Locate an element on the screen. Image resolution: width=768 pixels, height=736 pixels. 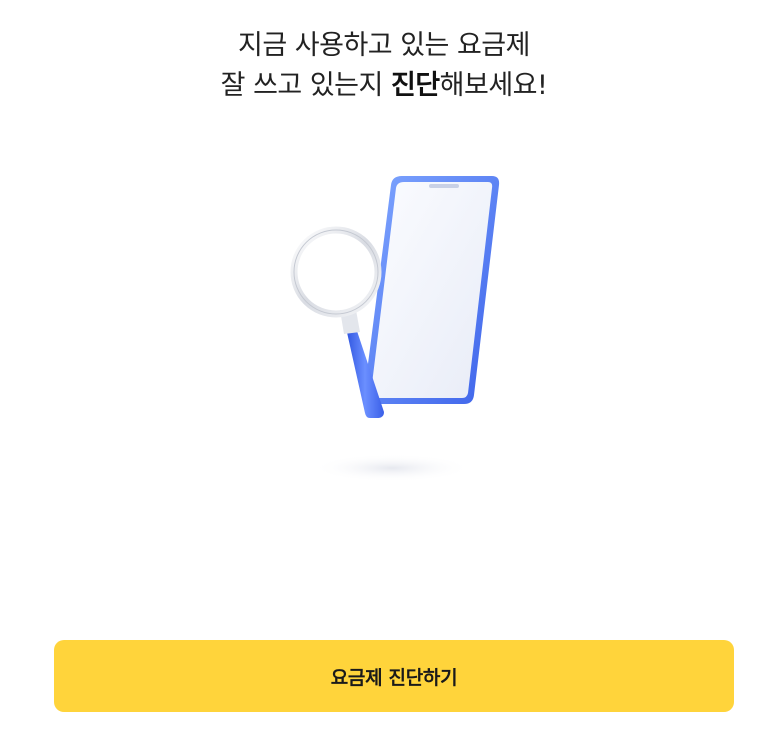
phone-icon is located at coordinates (431, 290).